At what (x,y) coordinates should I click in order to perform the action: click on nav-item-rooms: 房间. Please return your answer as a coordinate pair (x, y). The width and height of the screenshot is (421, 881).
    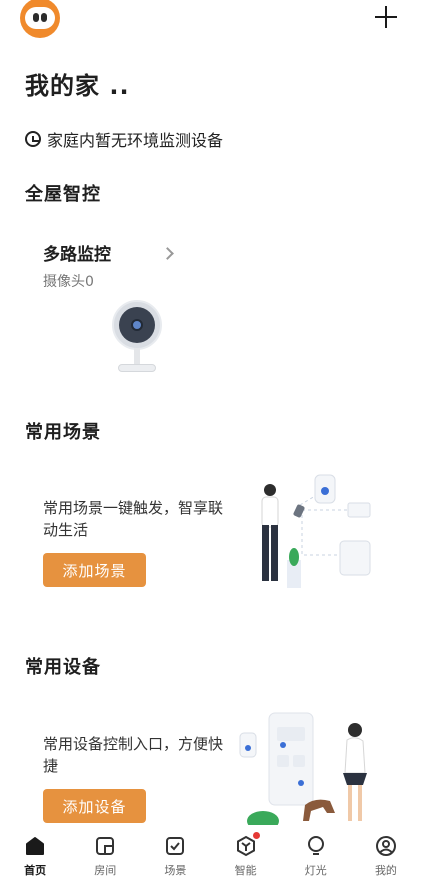
    Looking at the image, I should click on (105, 853).